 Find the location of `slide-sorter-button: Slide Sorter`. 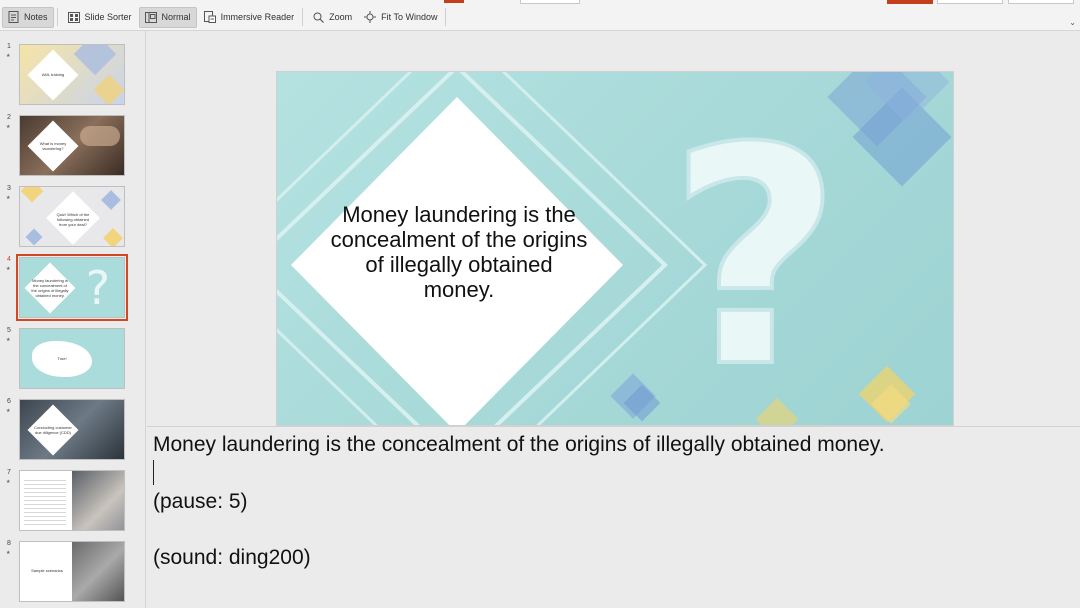

slide-sorter-button: Slide Sorter is located at coordinates (100, 17).